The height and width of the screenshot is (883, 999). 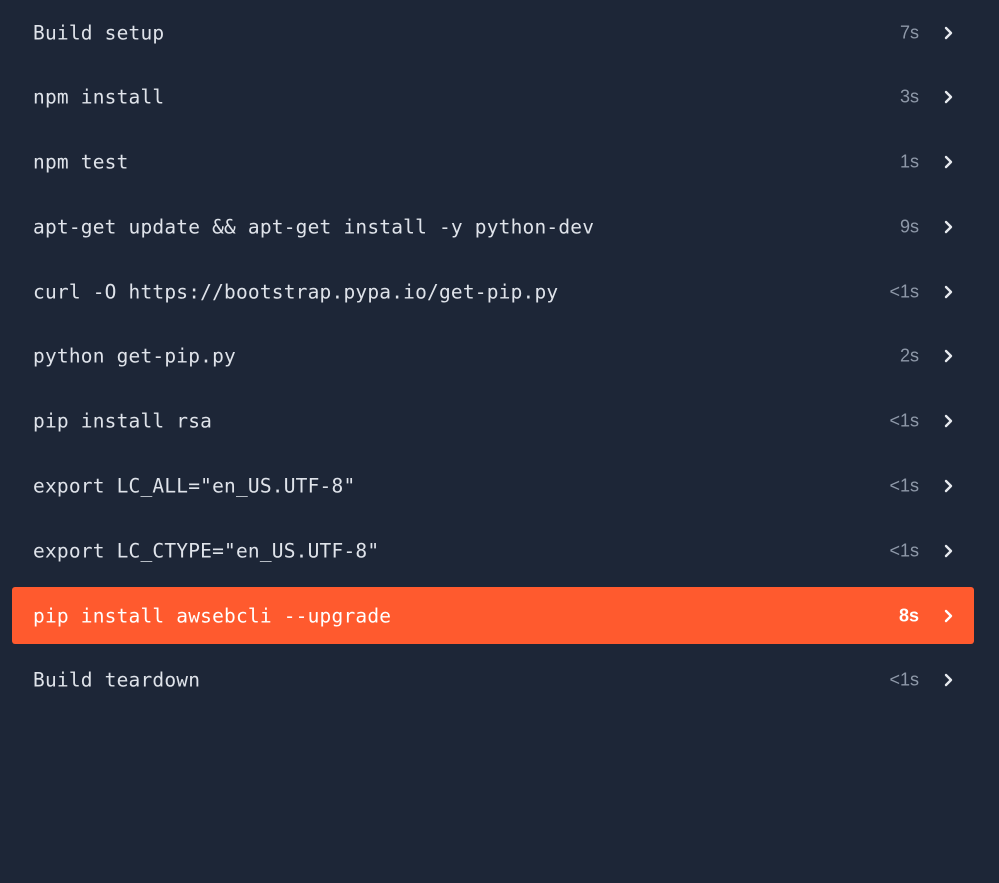 What do you see at coordinates (99, 32) in the screenshot?
I see `step-command: Build setup` at bounding box center [99, 32].